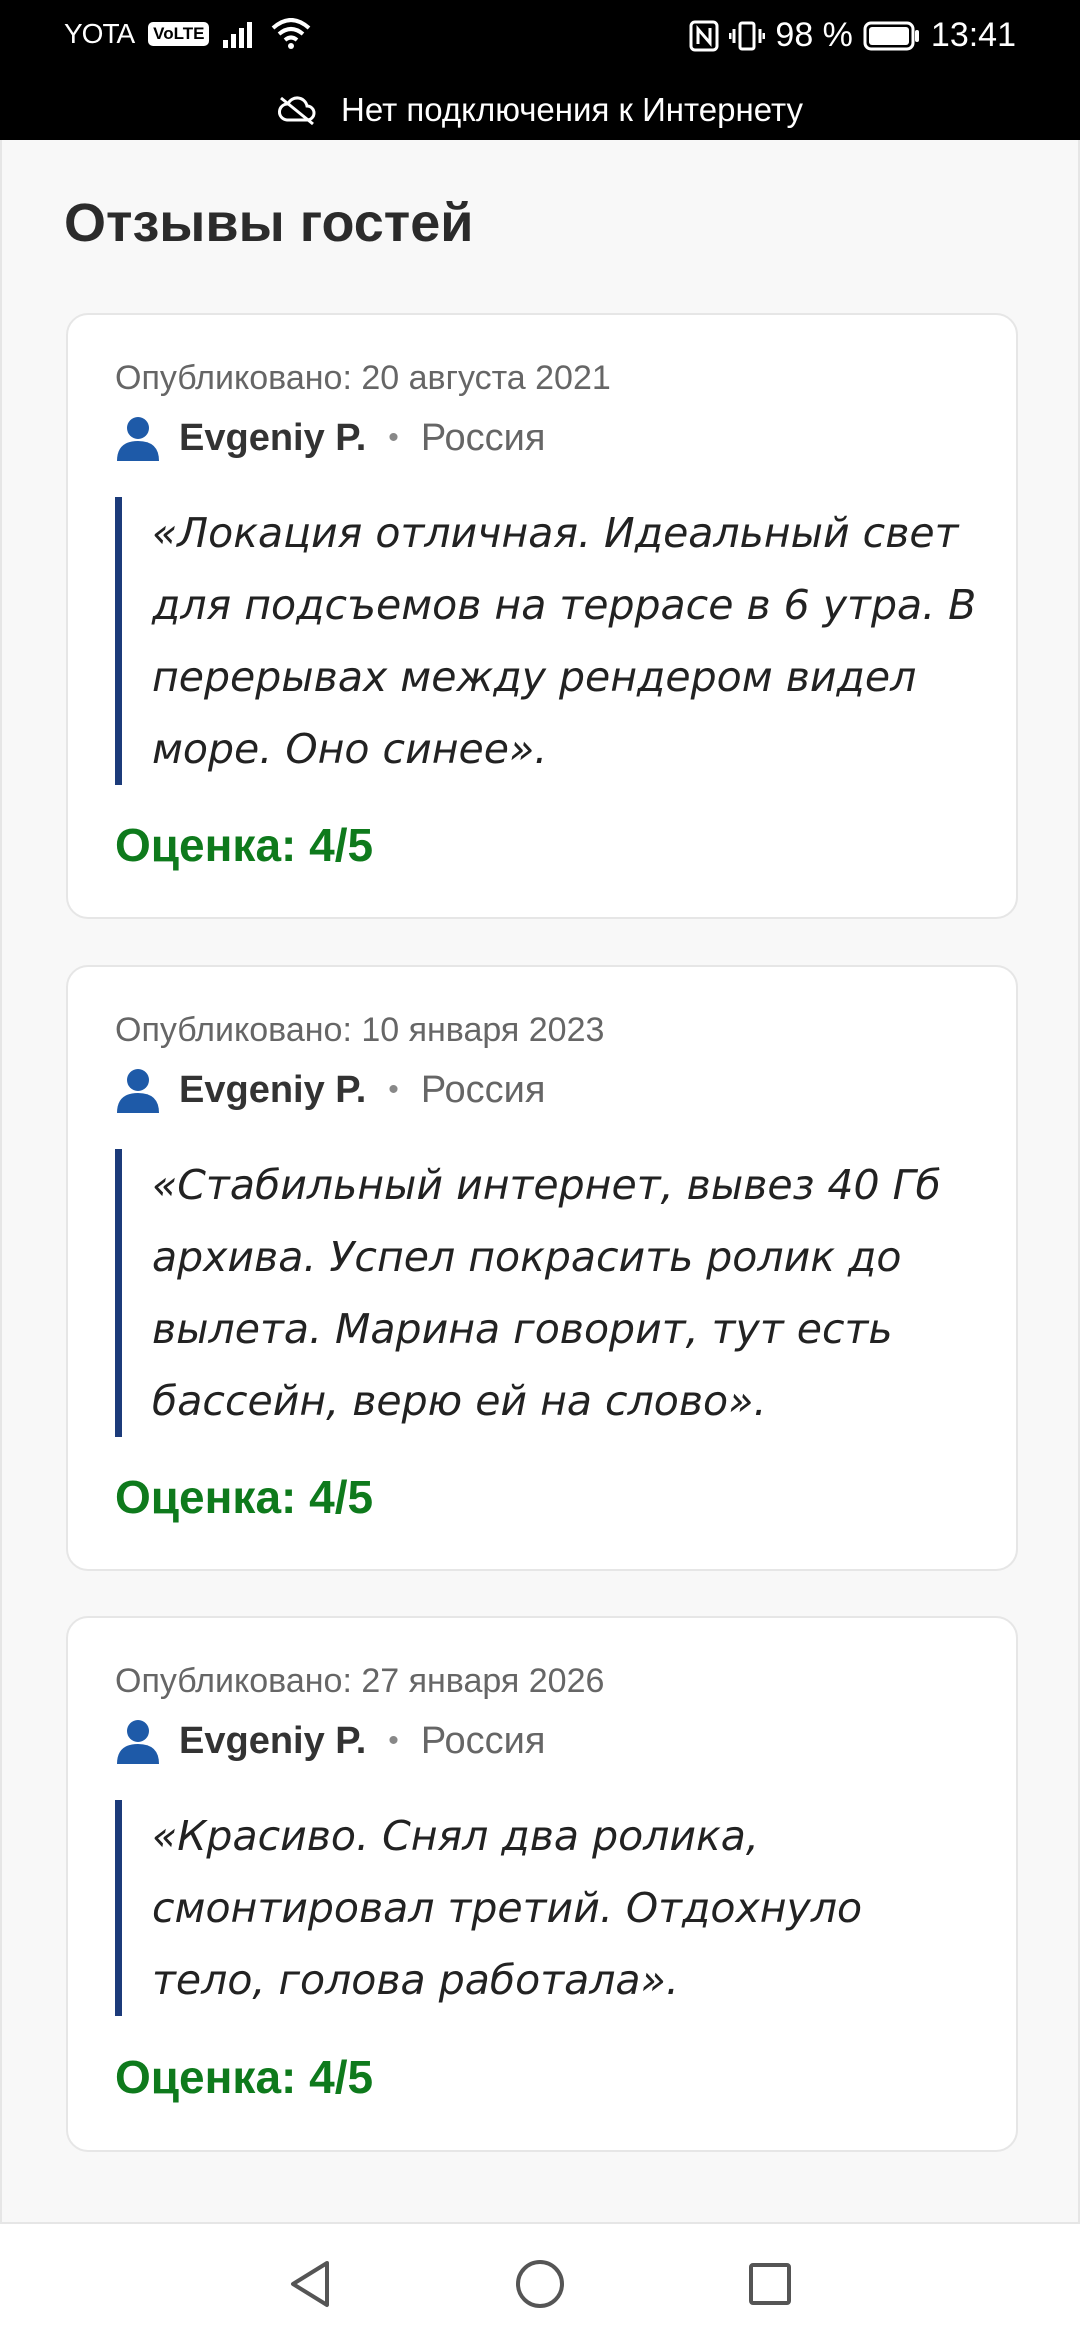 This screenshot has width=1080, height=2340. Describe the element at coordinates (704, 35) in the screenshot. I see `nfc-icon` at that location.